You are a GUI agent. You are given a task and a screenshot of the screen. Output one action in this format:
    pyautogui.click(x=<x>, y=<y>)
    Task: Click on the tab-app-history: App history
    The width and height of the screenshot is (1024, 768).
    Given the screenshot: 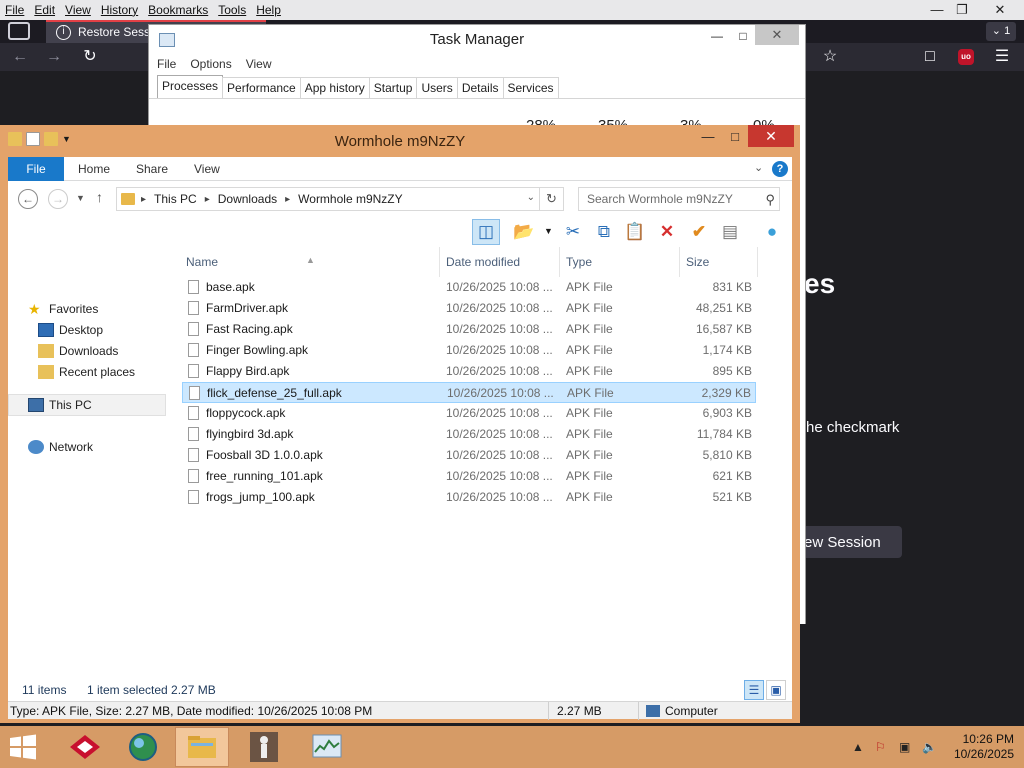 What is the action you would take?
    pyautogui.click(x=334, y=87)
    